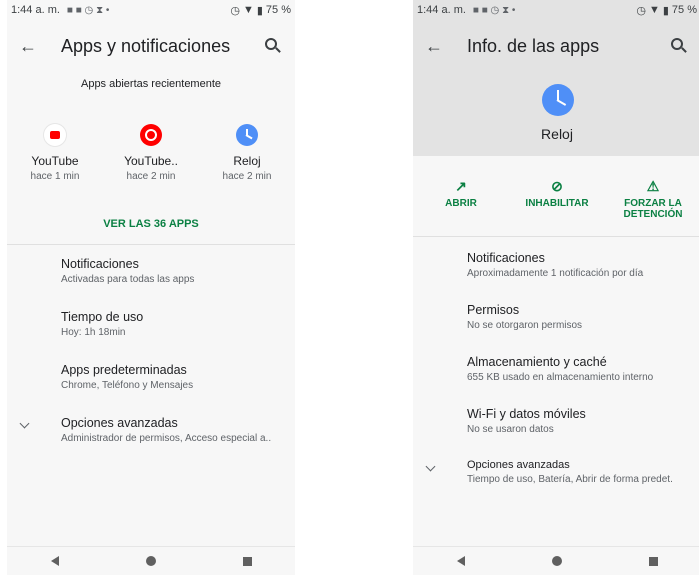 The image size is (699, 575). I want to click on item-subtitle: Activadas para todas las apps, so click(128, 279).